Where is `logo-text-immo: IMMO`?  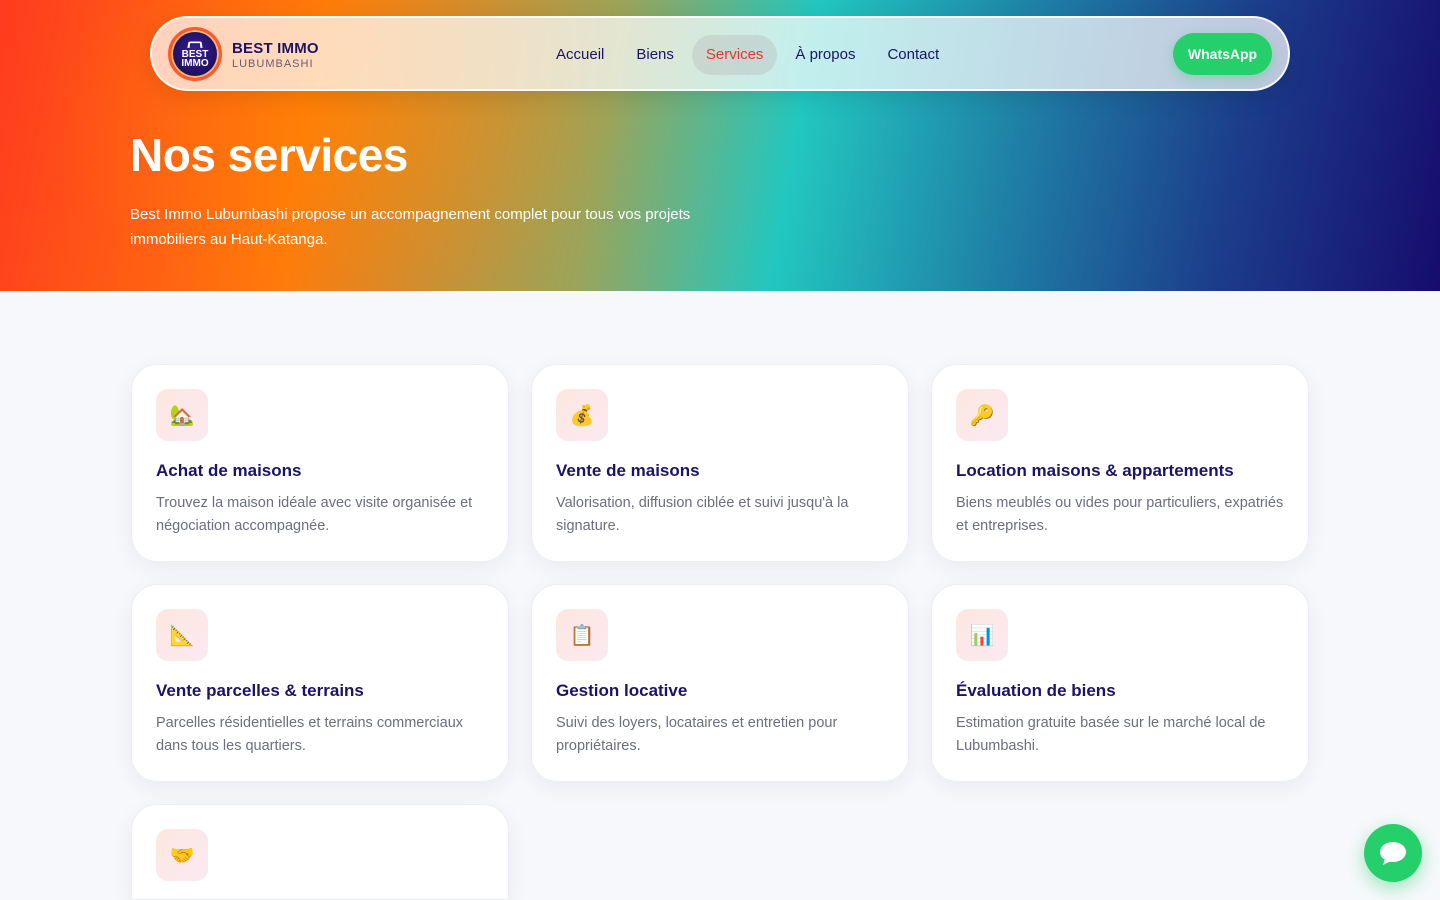
logo-text-immo: IMMO is located at coordinates (195, 63).